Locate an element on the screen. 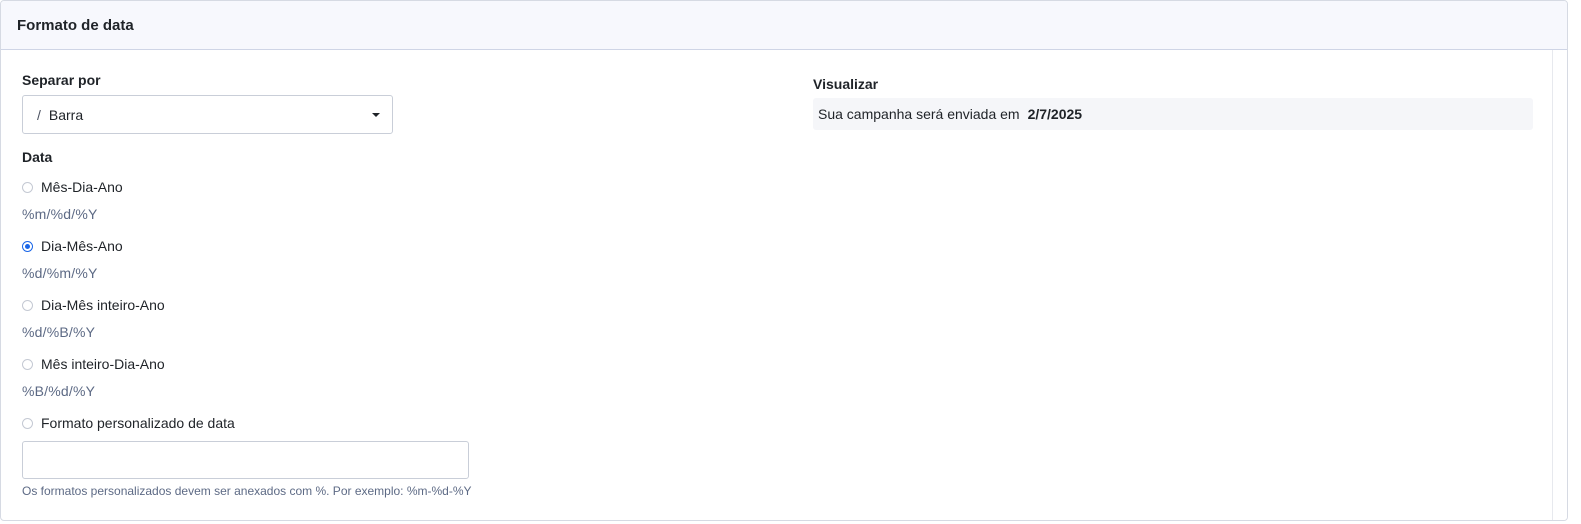 This screenshot has width=1581, height=524. format-code: %m/%d/%Y is located at coordinates (60, 214).